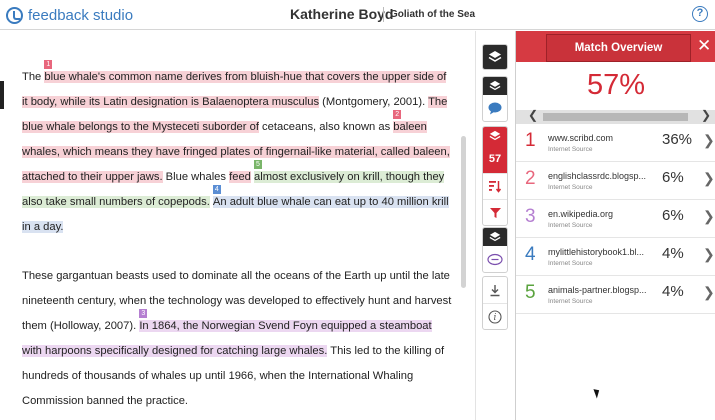 This screenshot has height=420, width=715. Describe the element at coordinates (495, 159) in the screenshot. I see `similarity-score-button: 57` at that location.